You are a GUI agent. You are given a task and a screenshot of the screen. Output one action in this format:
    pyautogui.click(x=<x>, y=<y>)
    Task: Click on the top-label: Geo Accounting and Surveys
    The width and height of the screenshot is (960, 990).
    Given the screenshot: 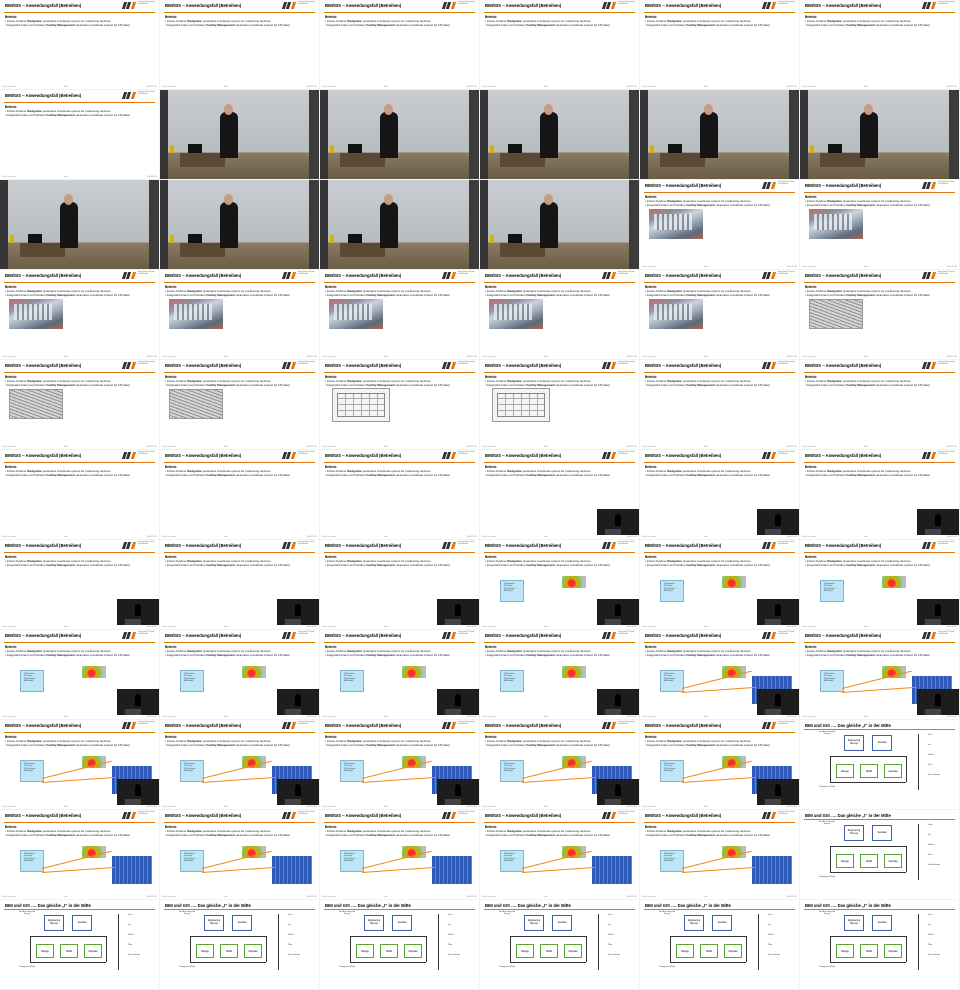 What is the action you would take?
    pyautogui.click(x=347, y=913)
    